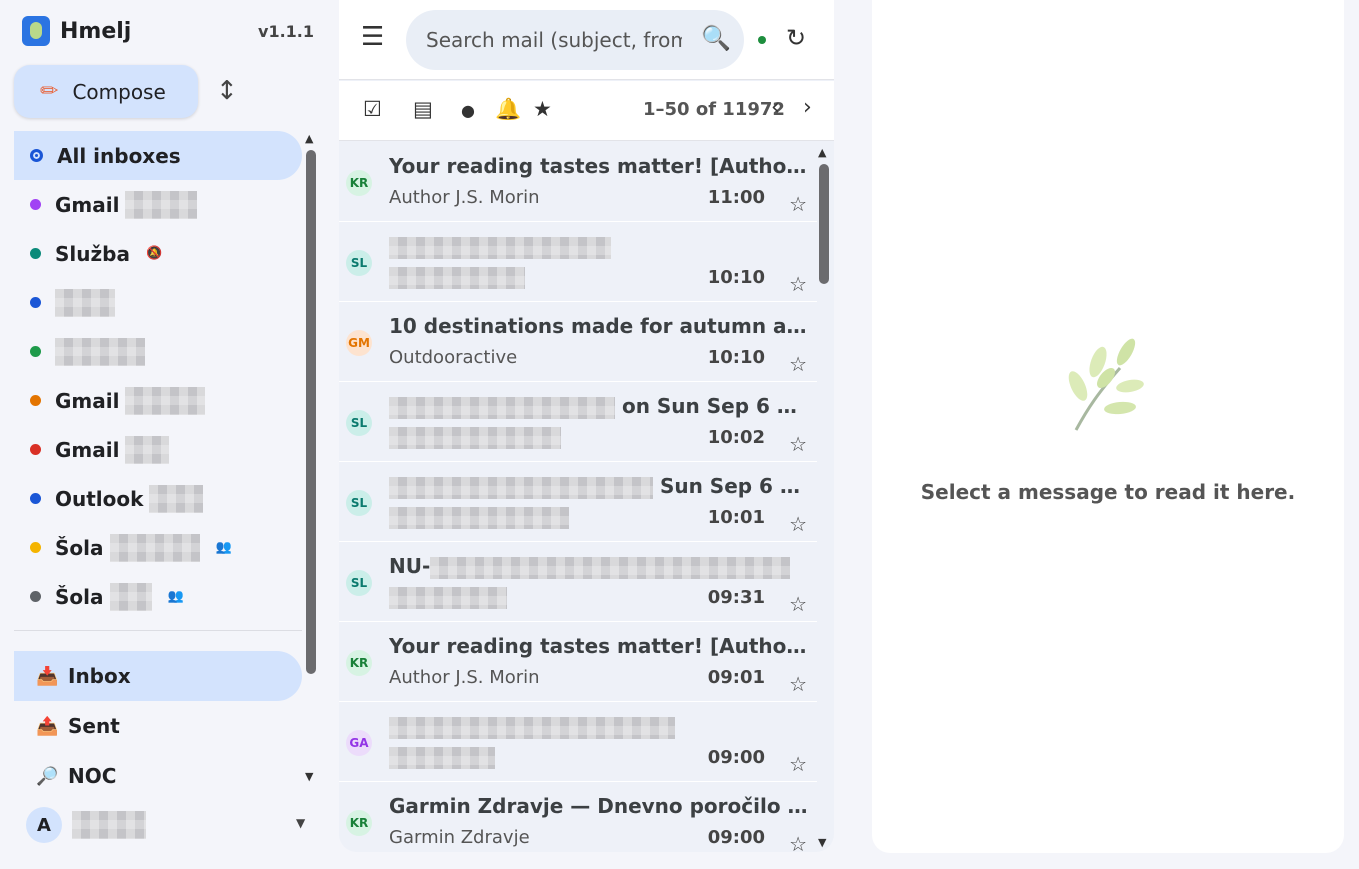 The image size is (1359, 869). What do you see at coordinates (300, 823) in the screenshot?
I see `caret-down-icon: ▼` at bounding box center [300, 823].